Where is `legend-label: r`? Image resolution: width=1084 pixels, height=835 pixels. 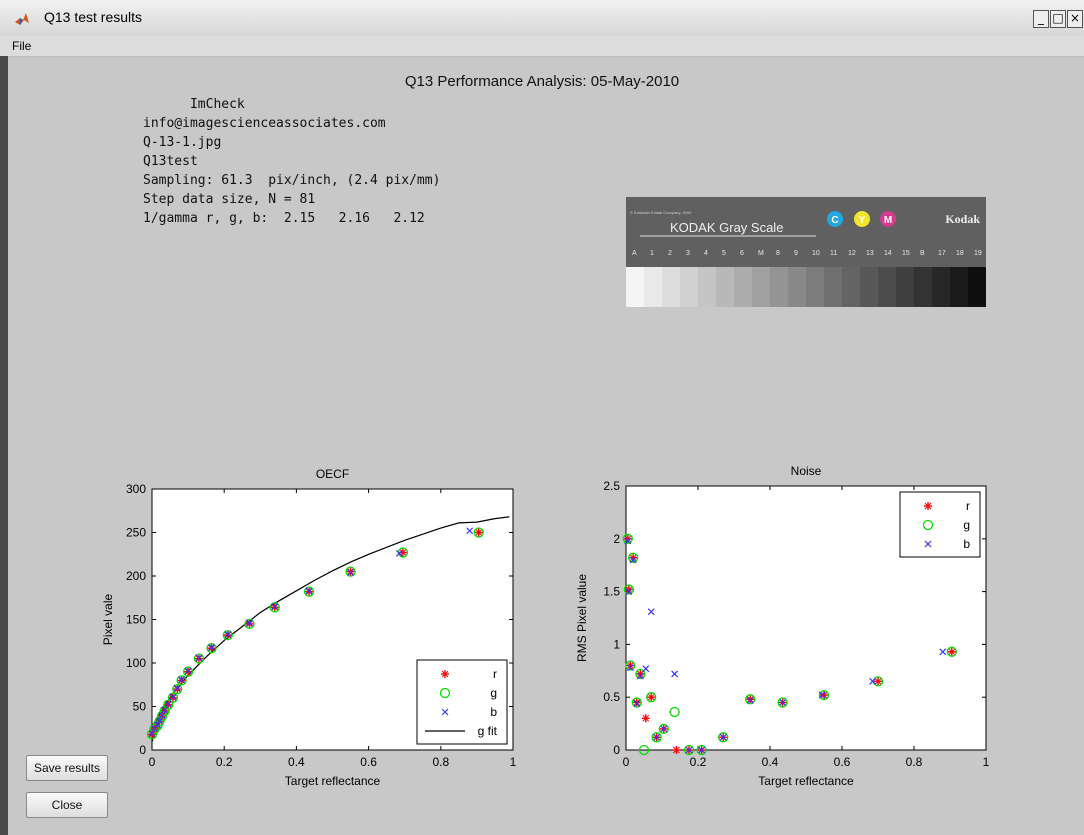 legend-label: r is located at coordinates (968, 506).